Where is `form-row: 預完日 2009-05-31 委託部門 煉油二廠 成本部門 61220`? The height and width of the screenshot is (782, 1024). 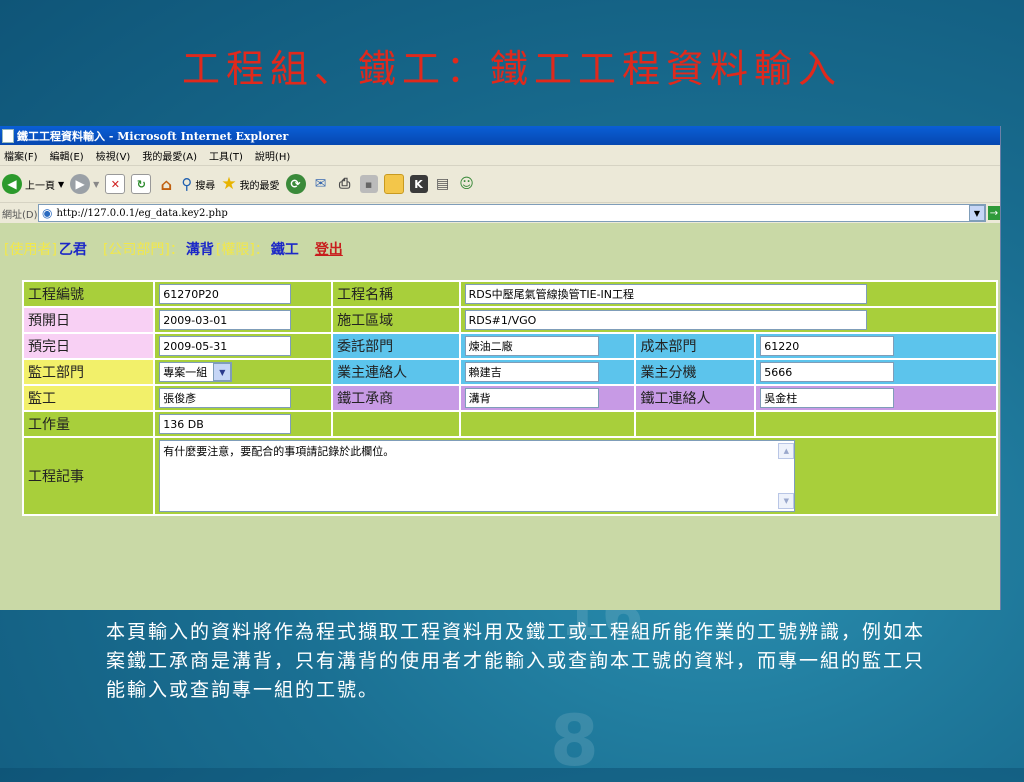
form-row: 預完日 2009-05-31 委託部門 煉油二廠 成本部門 61220 is located at coordinates (509, 346).